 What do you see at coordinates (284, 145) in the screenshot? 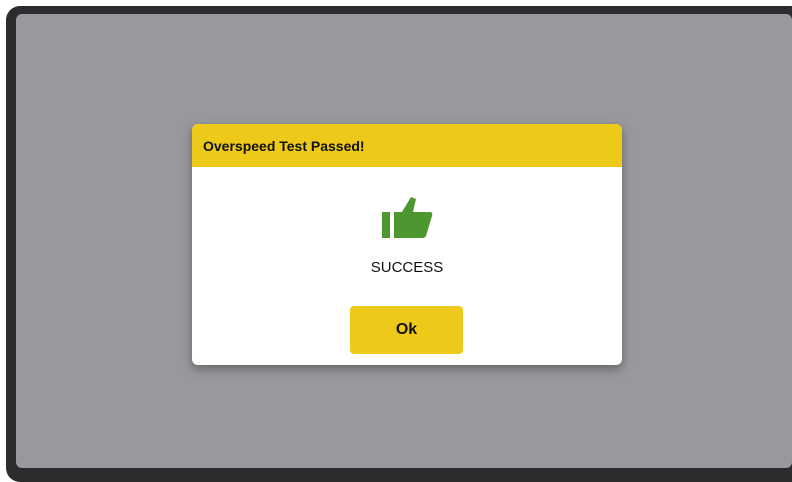
I see `dialog-title: Overspeed Test Passed!` at bounding box center [284, 145].